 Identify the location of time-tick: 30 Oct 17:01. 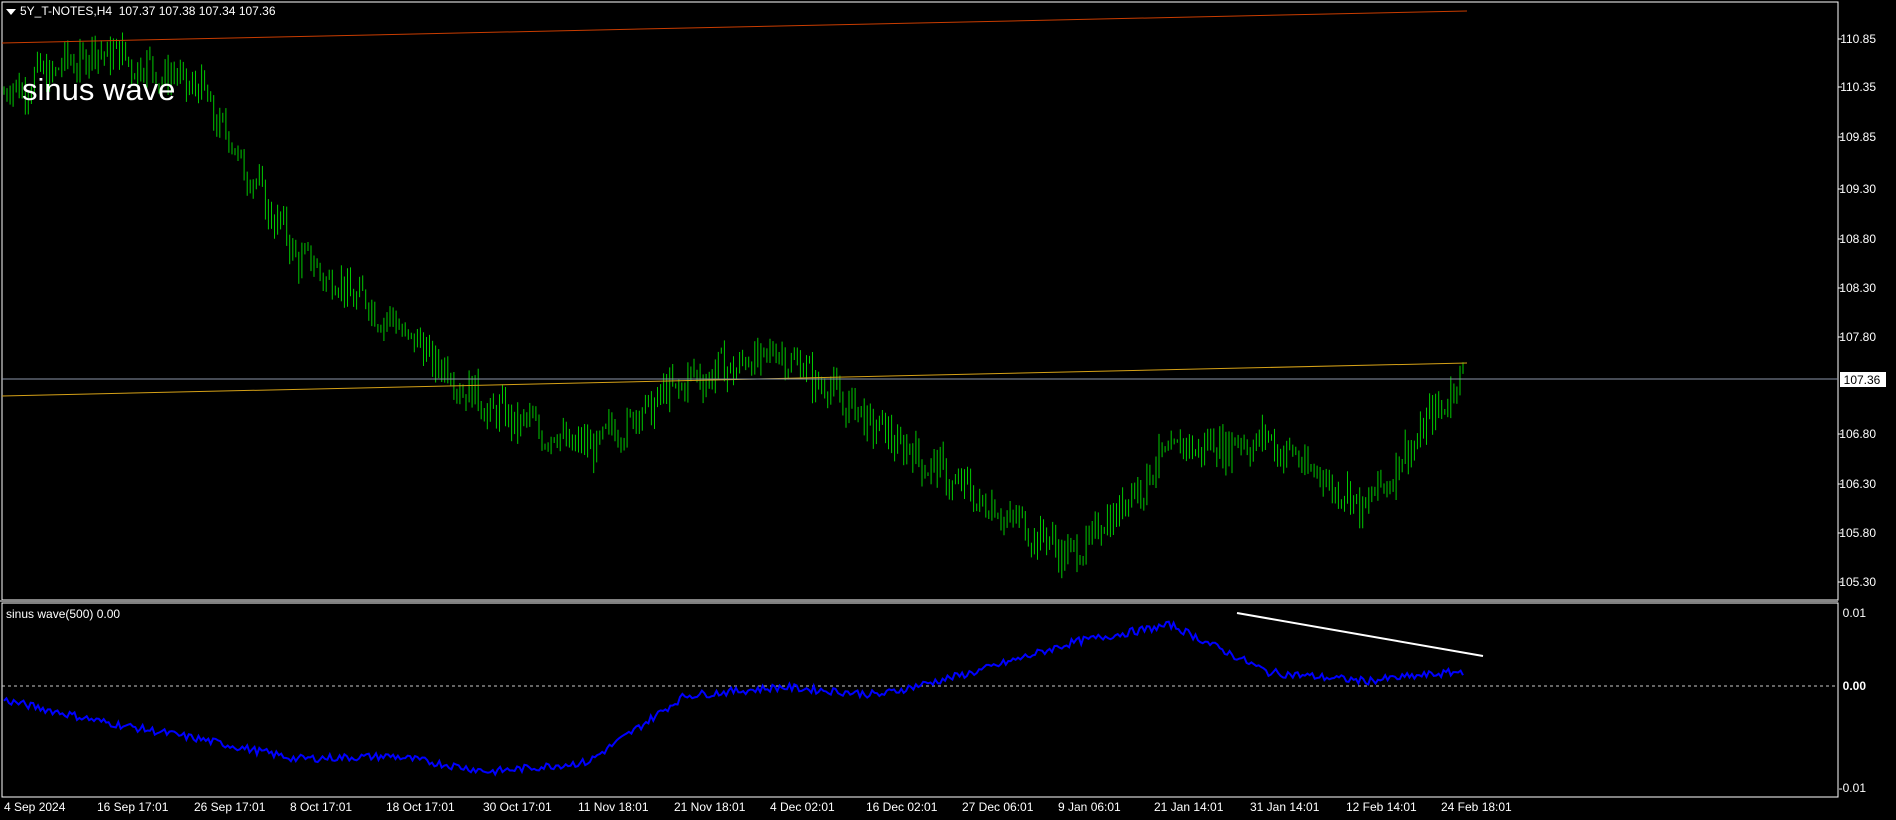
(517, 807).